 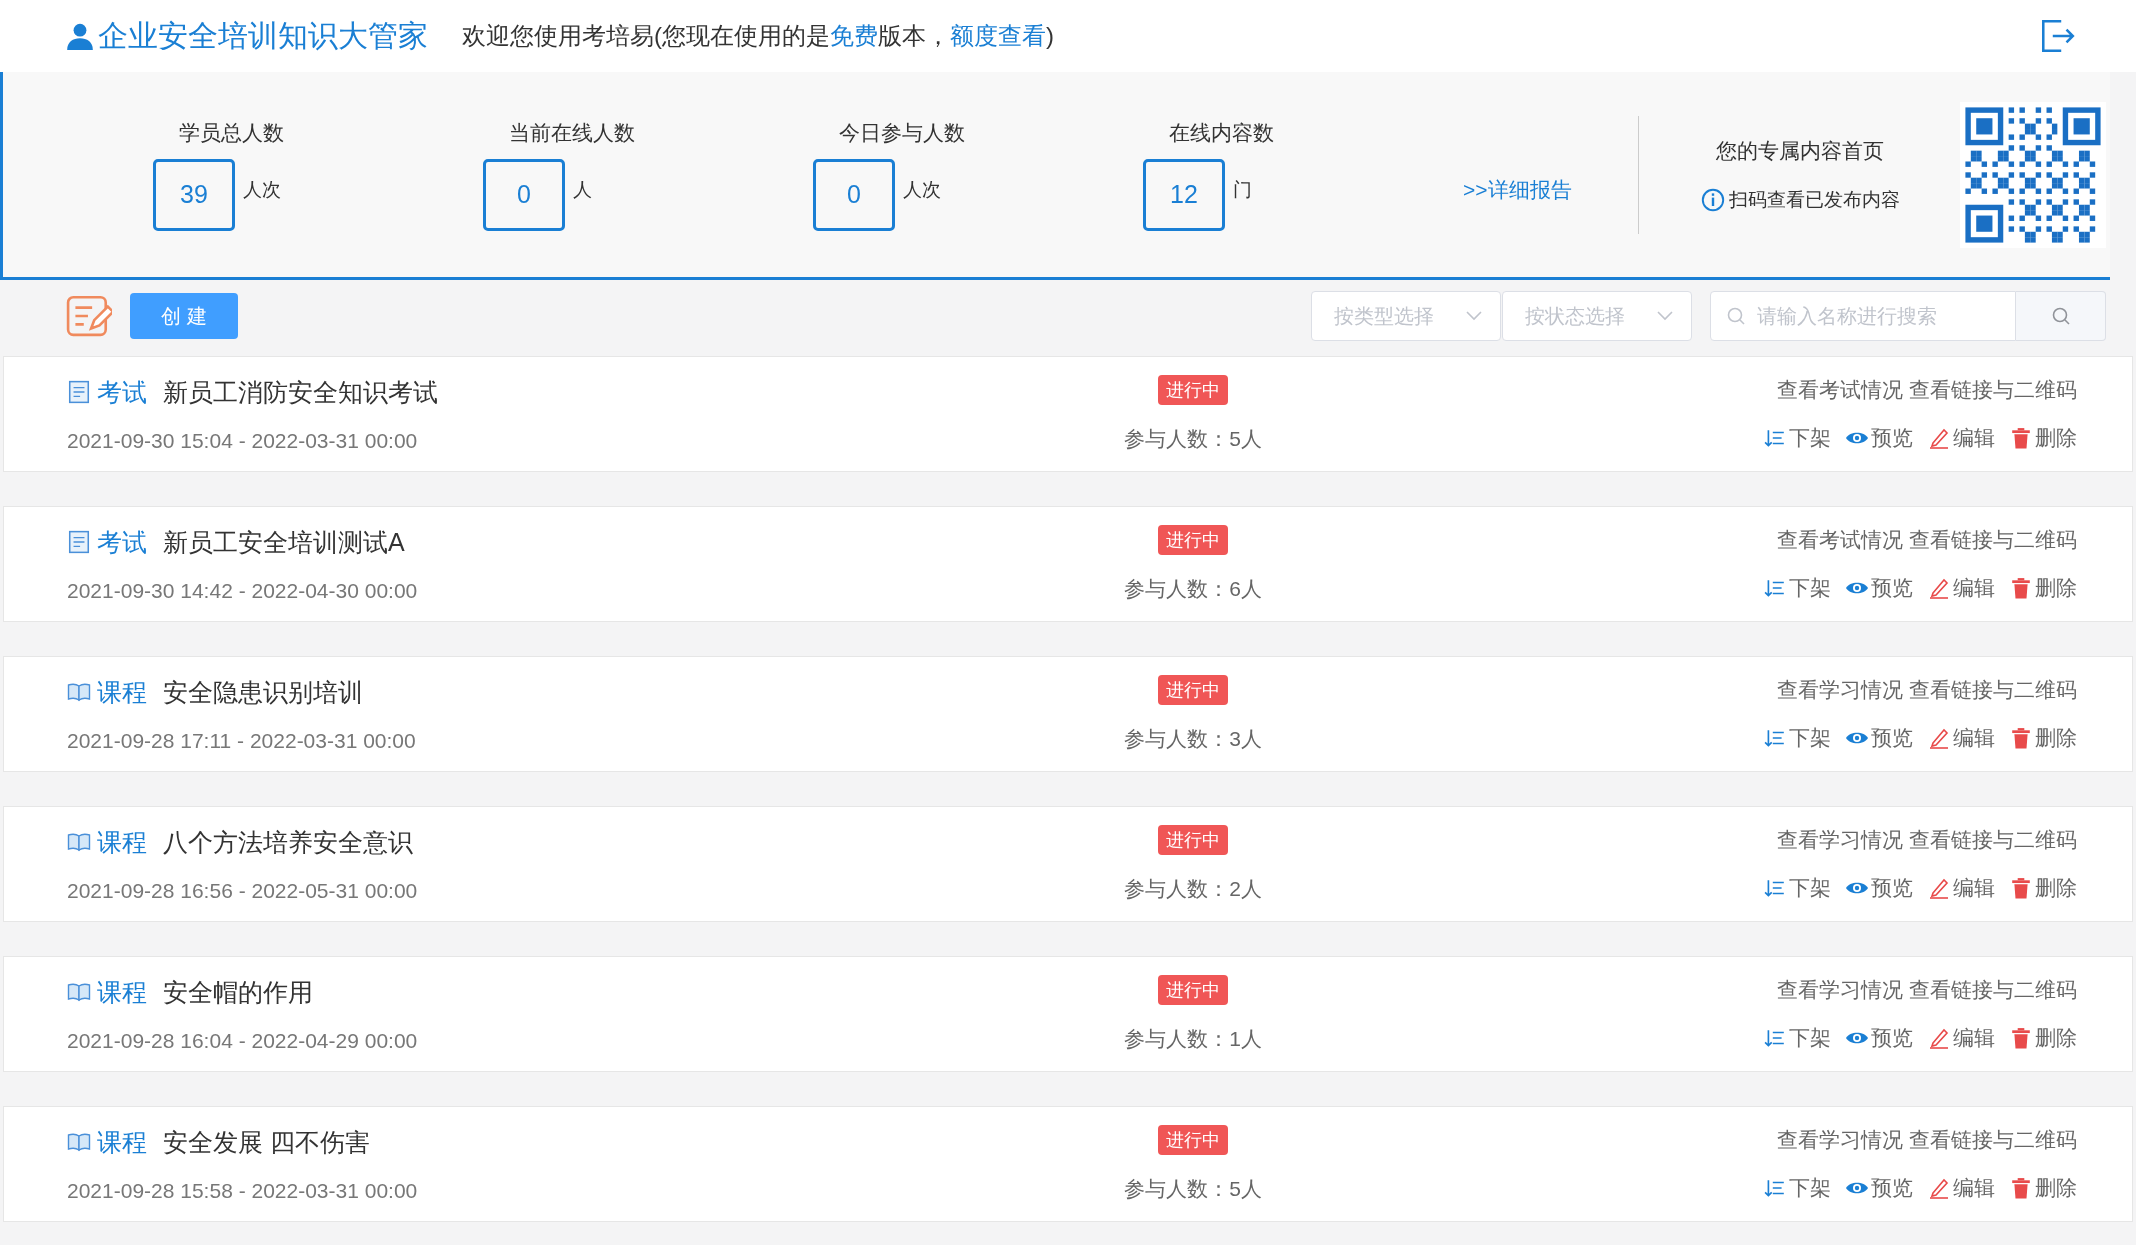 I want to click on welcome-text: 欢迎您使用考培易(您现在使用的是, so click(x=646, y=35).